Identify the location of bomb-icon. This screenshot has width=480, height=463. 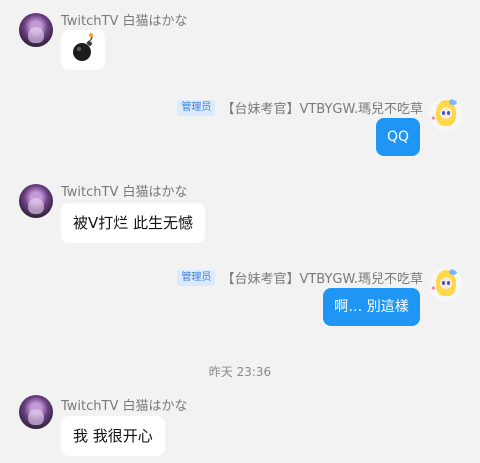
(83, 47).